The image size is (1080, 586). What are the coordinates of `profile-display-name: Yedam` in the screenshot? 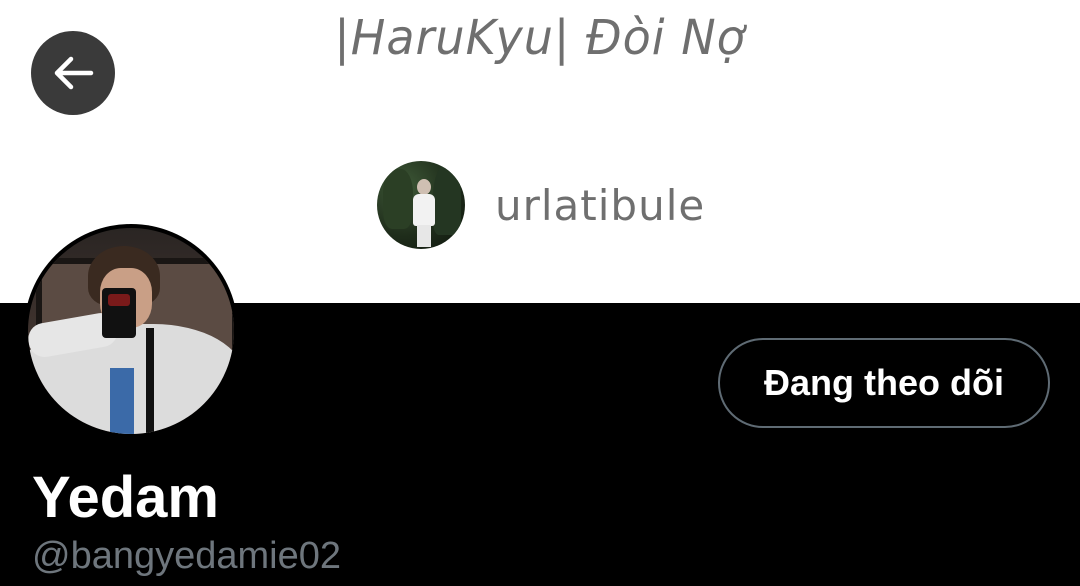 It's located at (125, 497).